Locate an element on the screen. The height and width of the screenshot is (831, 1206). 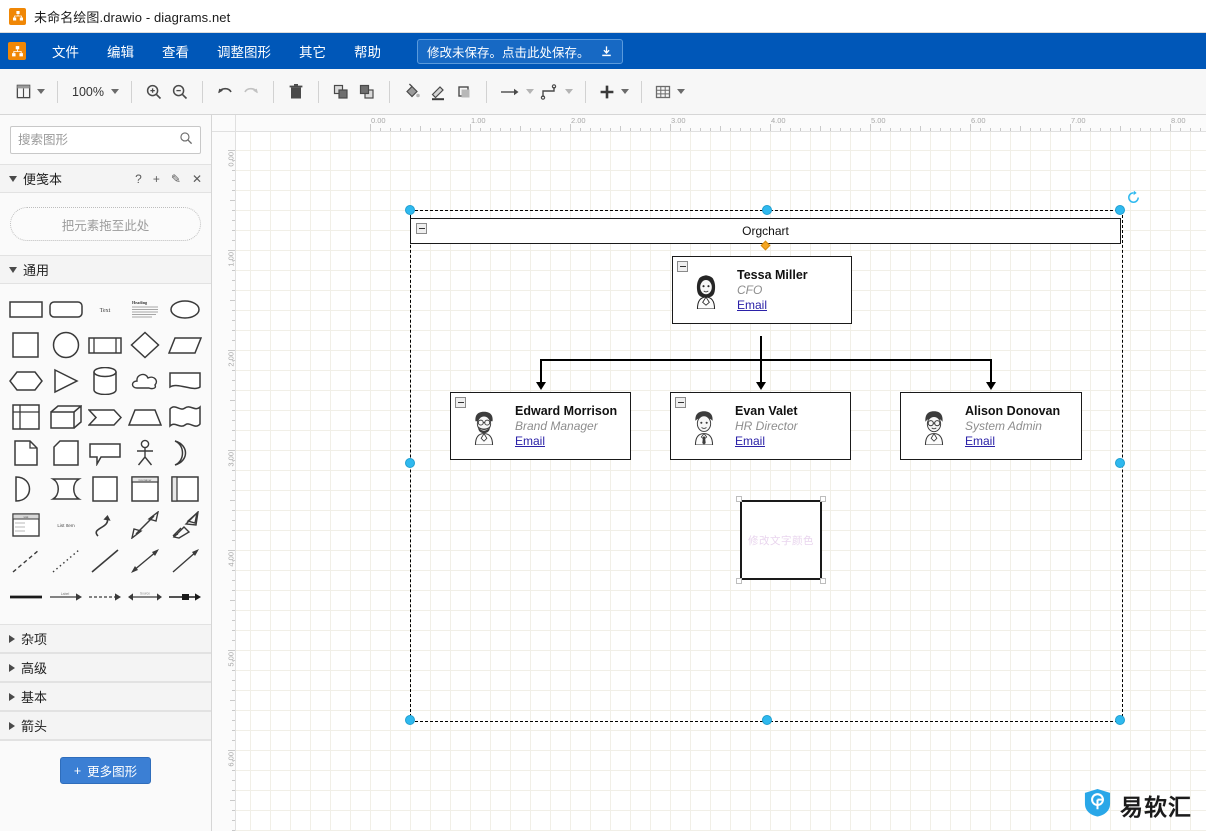
process-shape is located at coordinates (106, 345).